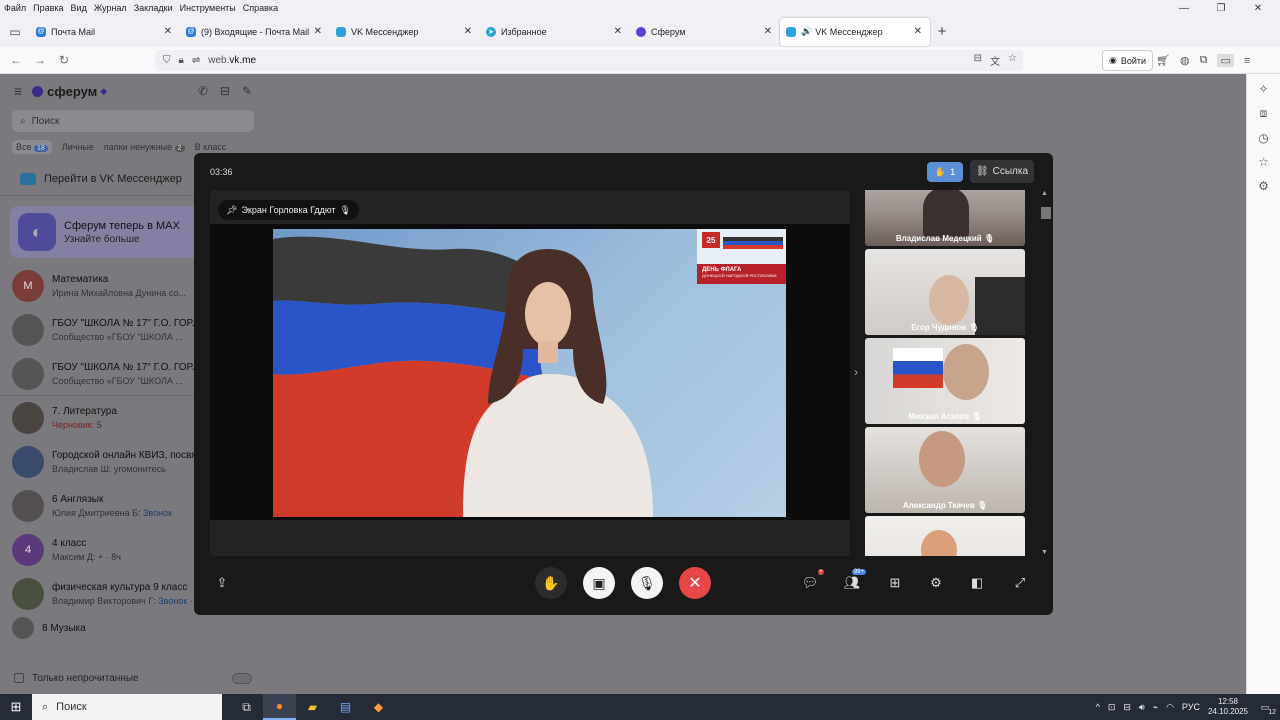 The image size is (1280, 720). I want to click on camera-off-button: ▣, so click(599, 583).